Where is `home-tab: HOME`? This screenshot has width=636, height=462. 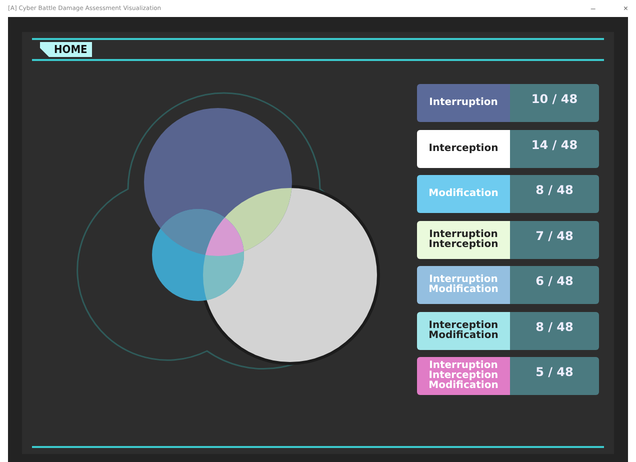
home-tab: HOME is located at coordinates (66, 49).